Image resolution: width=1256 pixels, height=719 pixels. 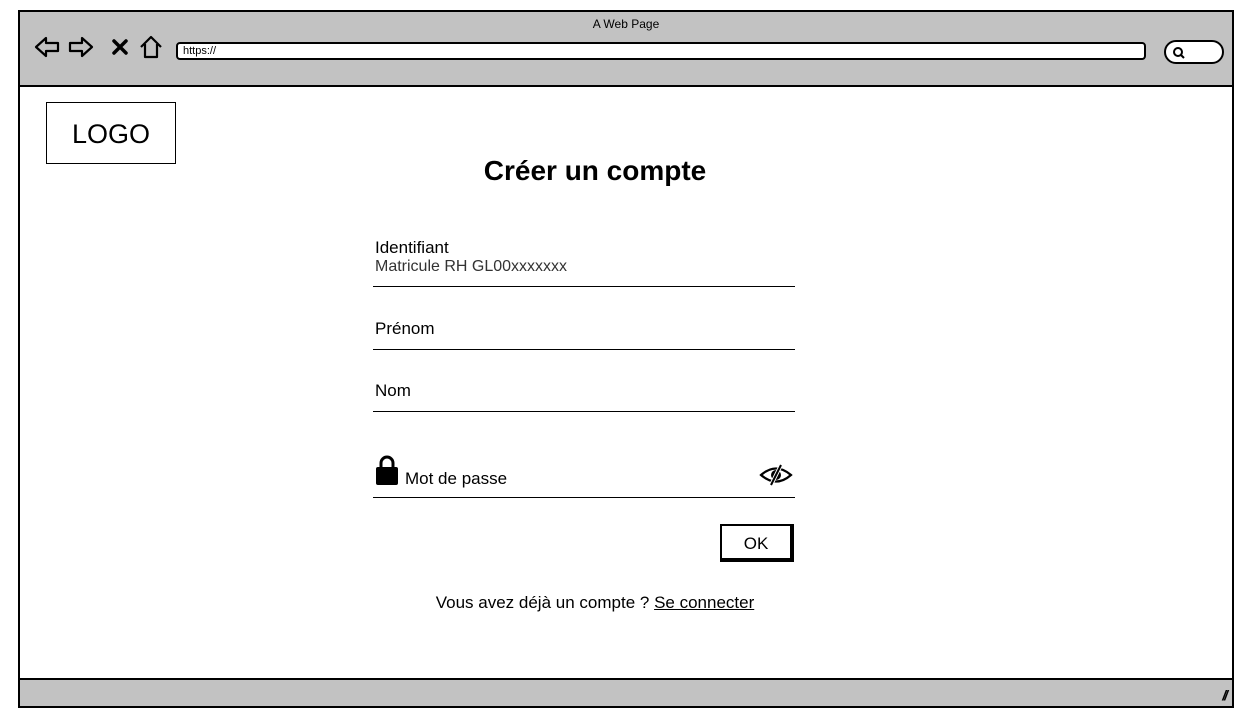 I want to click on identifiant-label: Identifiant, so click(x=412, y=247).